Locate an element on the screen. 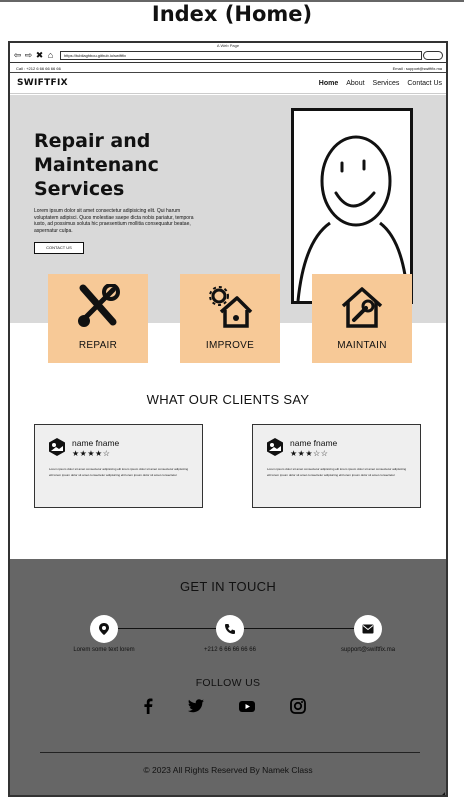  instagram-icon is located at coordinates (298, 706).